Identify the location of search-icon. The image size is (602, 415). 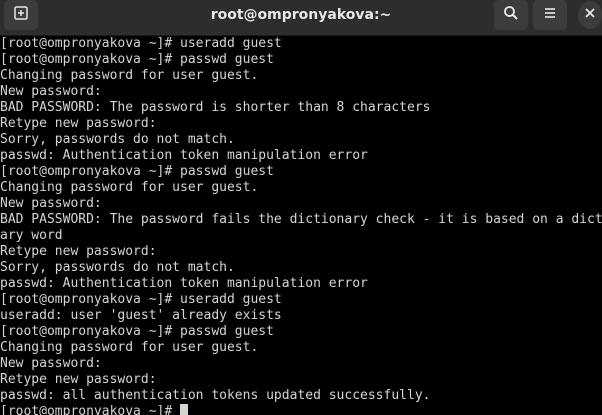
(511, 15).